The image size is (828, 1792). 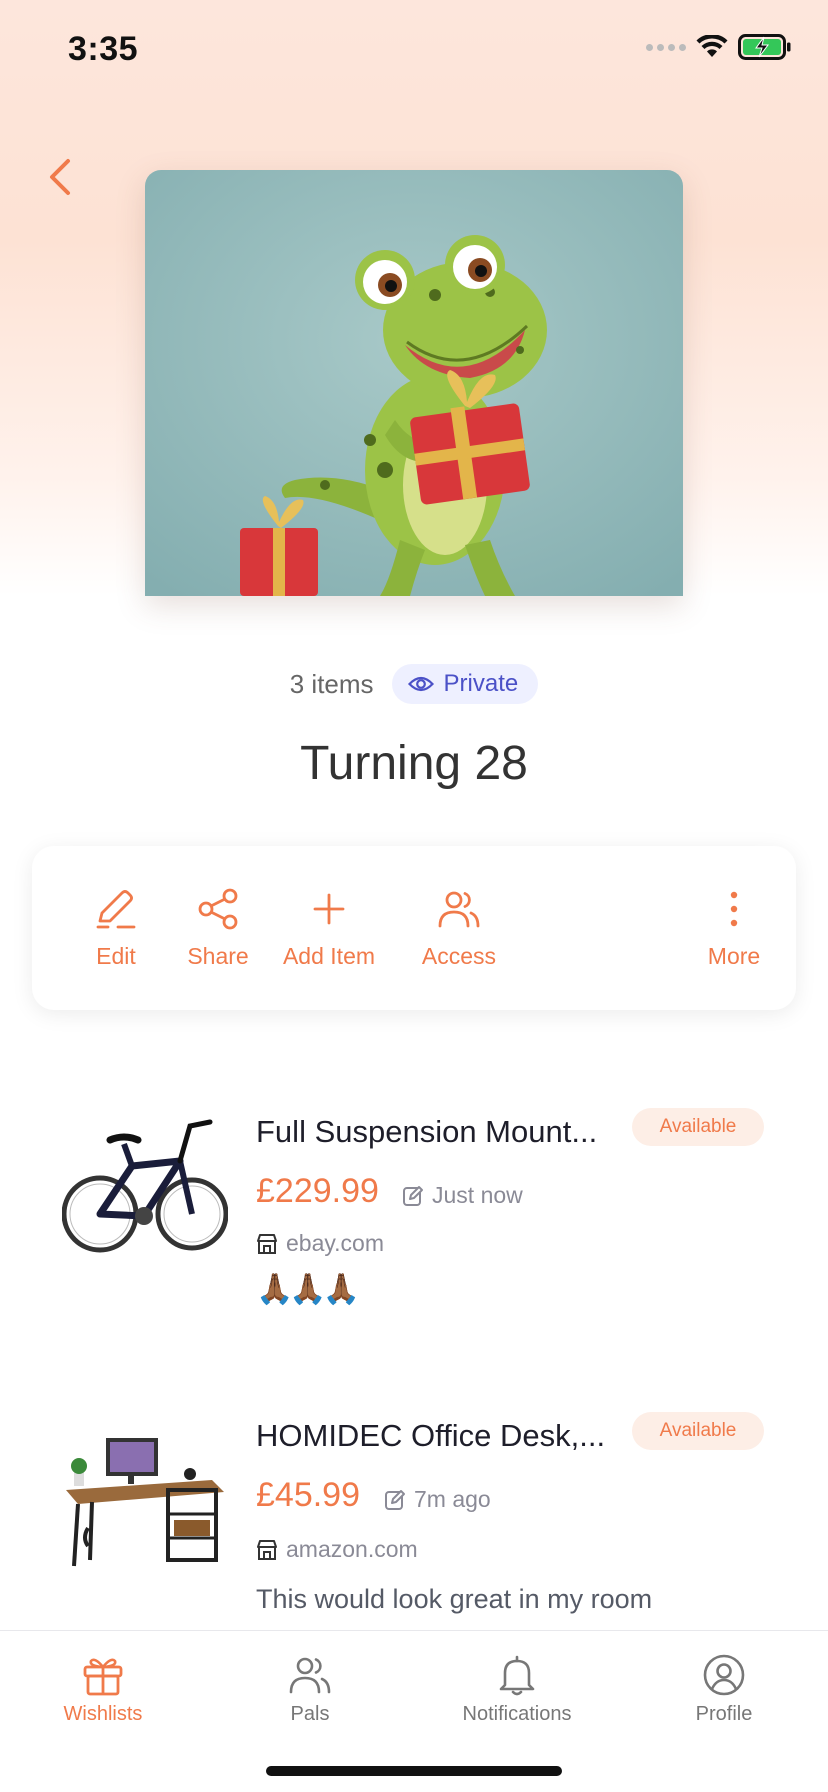 I want to click on more-button: More, so click(x=734, y=928).